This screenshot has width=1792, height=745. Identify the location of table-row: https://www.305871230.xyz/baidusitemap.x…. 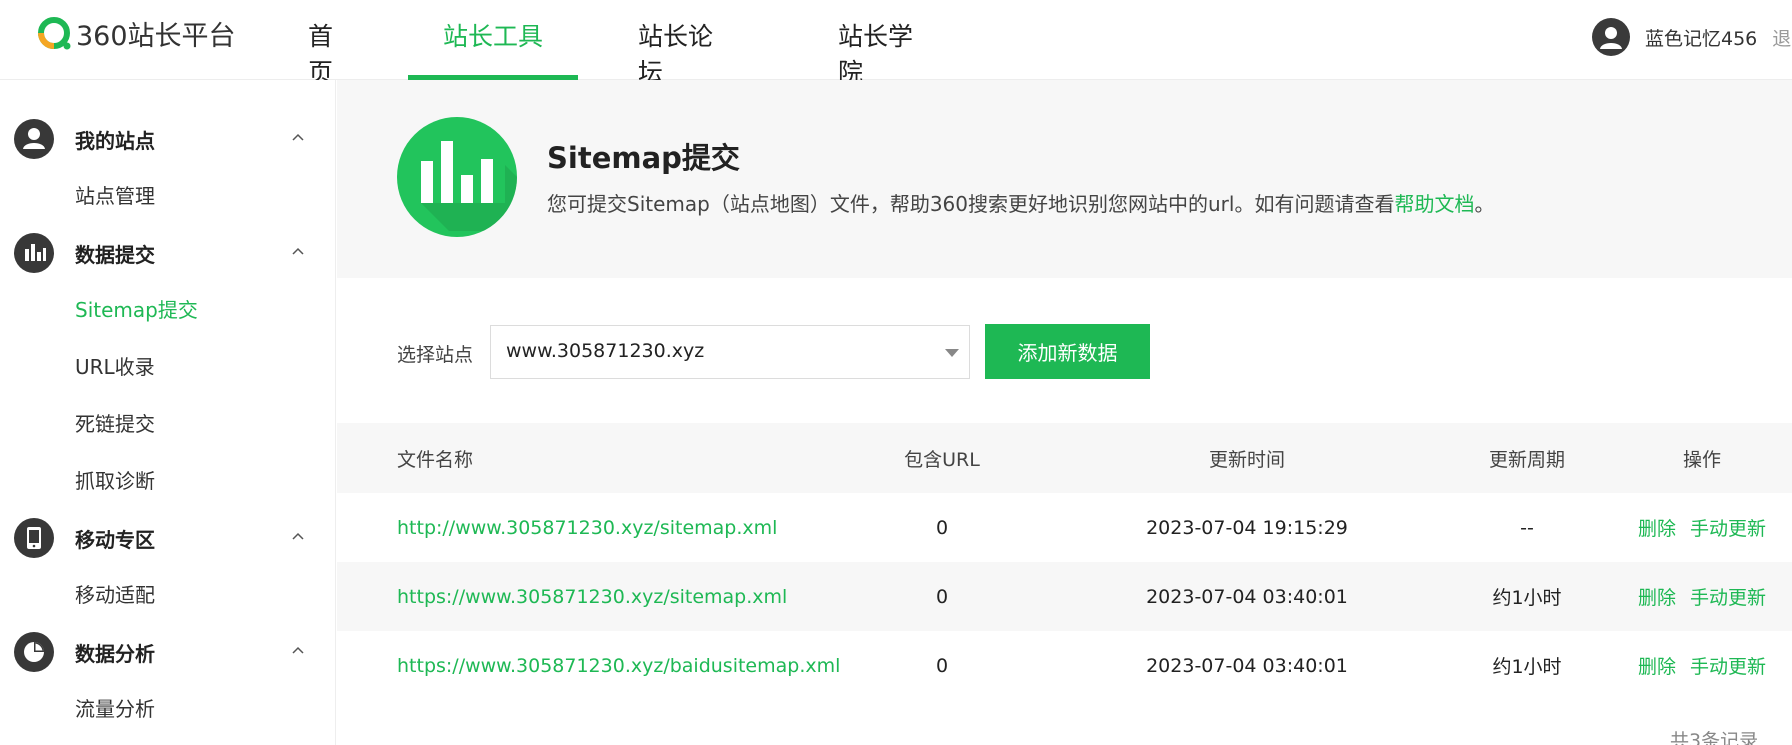
(1064, 665).